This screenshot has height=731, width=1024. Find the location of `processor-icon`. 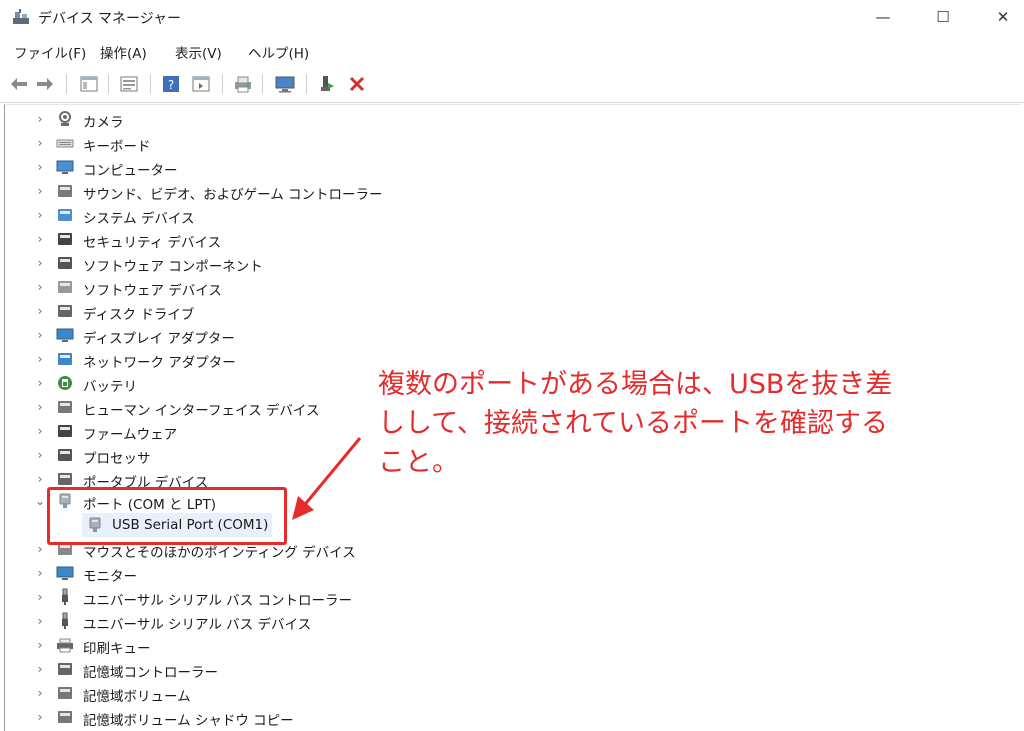

processor-icon is located at coordinates (65, 455).